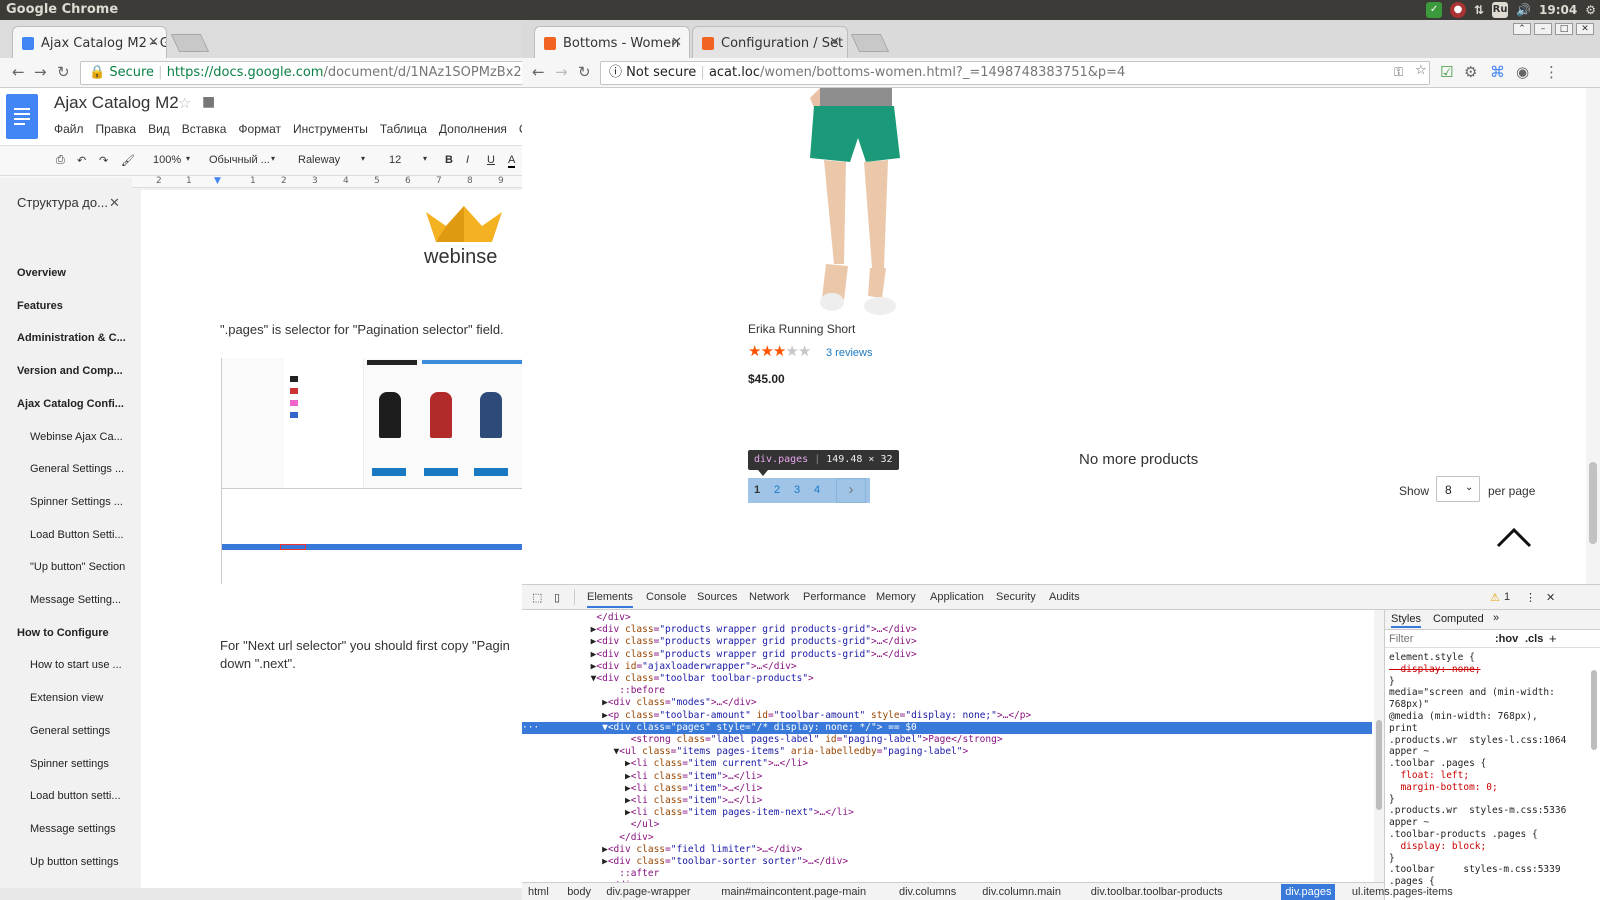  I want to click on eye-extension-icon: ◉, so click(1522, 72).